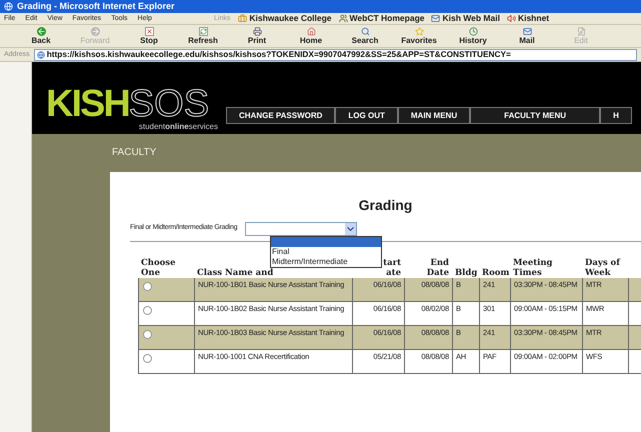 The height and width of the screenshot is (432, 641). I want to click on address-field: https://kishsos.kishwaukeecollege.edu/kishsos/kishsos?TOKENIDX=9907047992&SS=25&APP=ST&CONSTITUENCY=, so click(335, 54).